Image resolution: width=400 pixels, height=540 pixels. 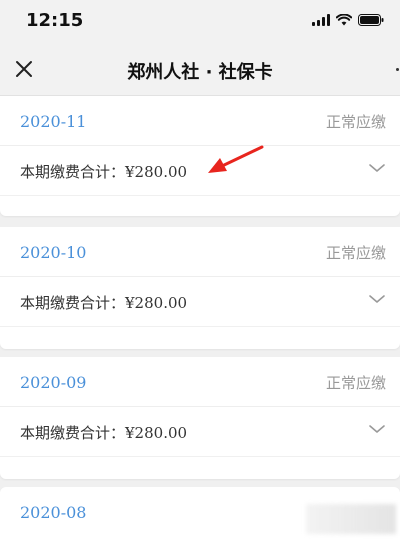 I want to click on record-header: 2020-09 正常应缴, so click(x=200, y=382).